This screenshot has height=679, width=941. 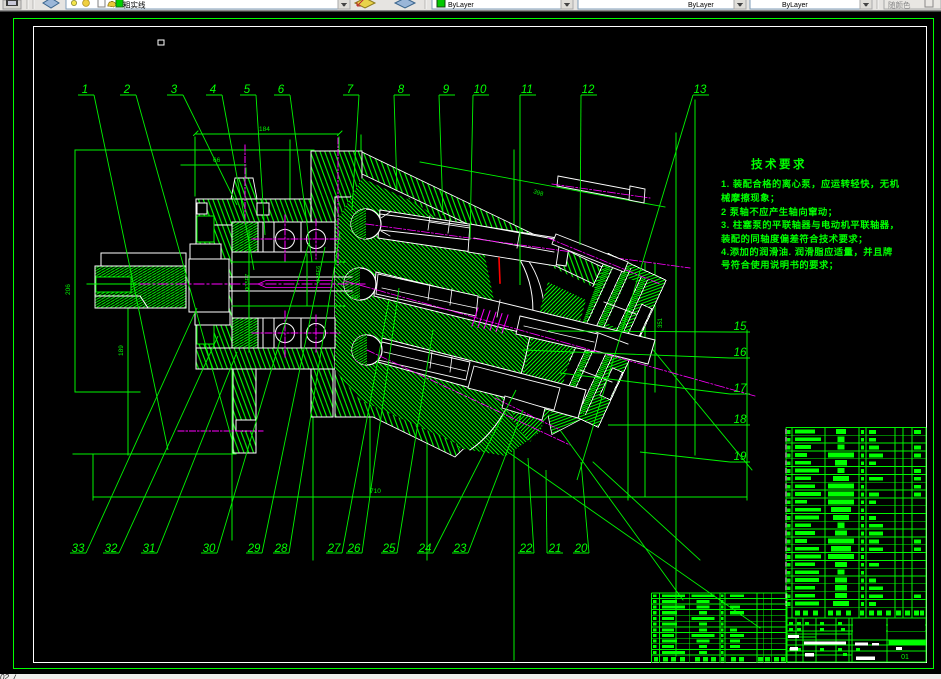 What do you see at coordinates (740, 327) in the screenshot?
I see `svg-text: 15` at bounding box center [740, 327].